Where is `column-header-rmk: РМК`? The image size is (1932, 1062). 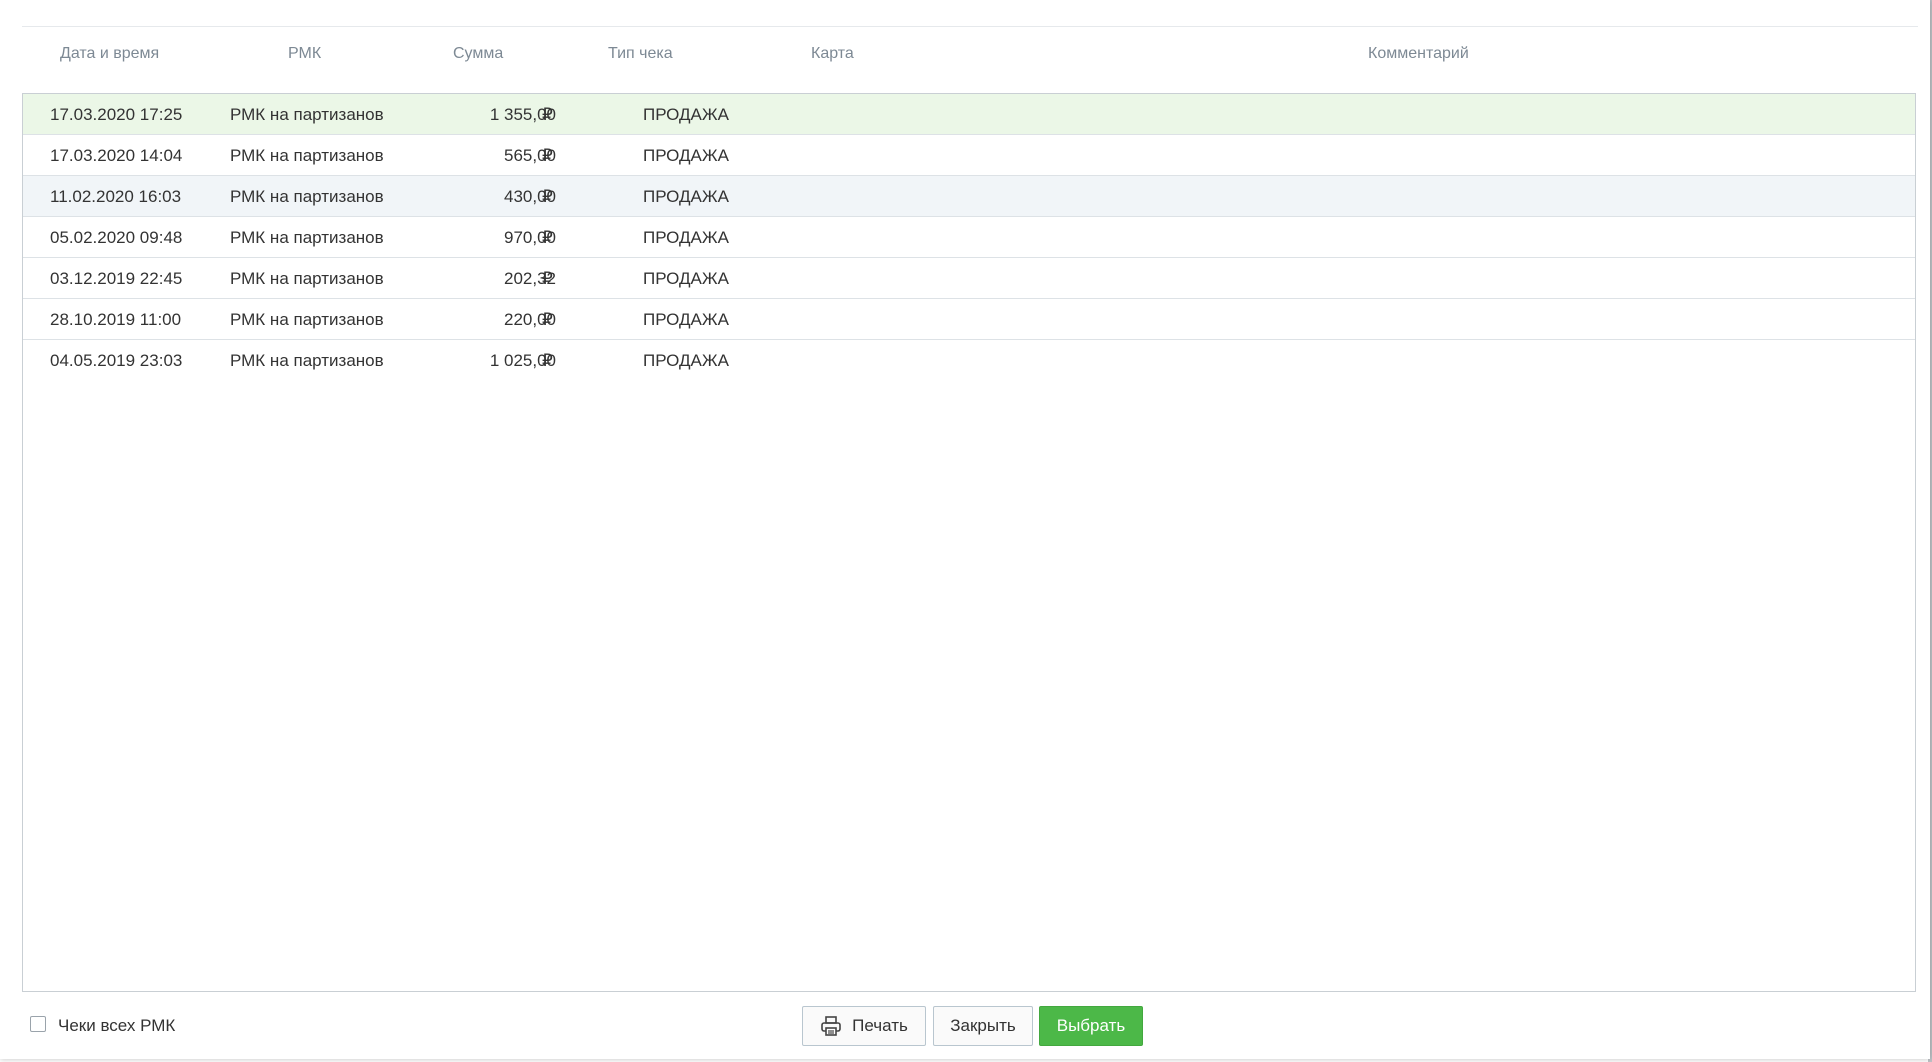
column-header-rmk: РМК is located at coordinates (304, 54).